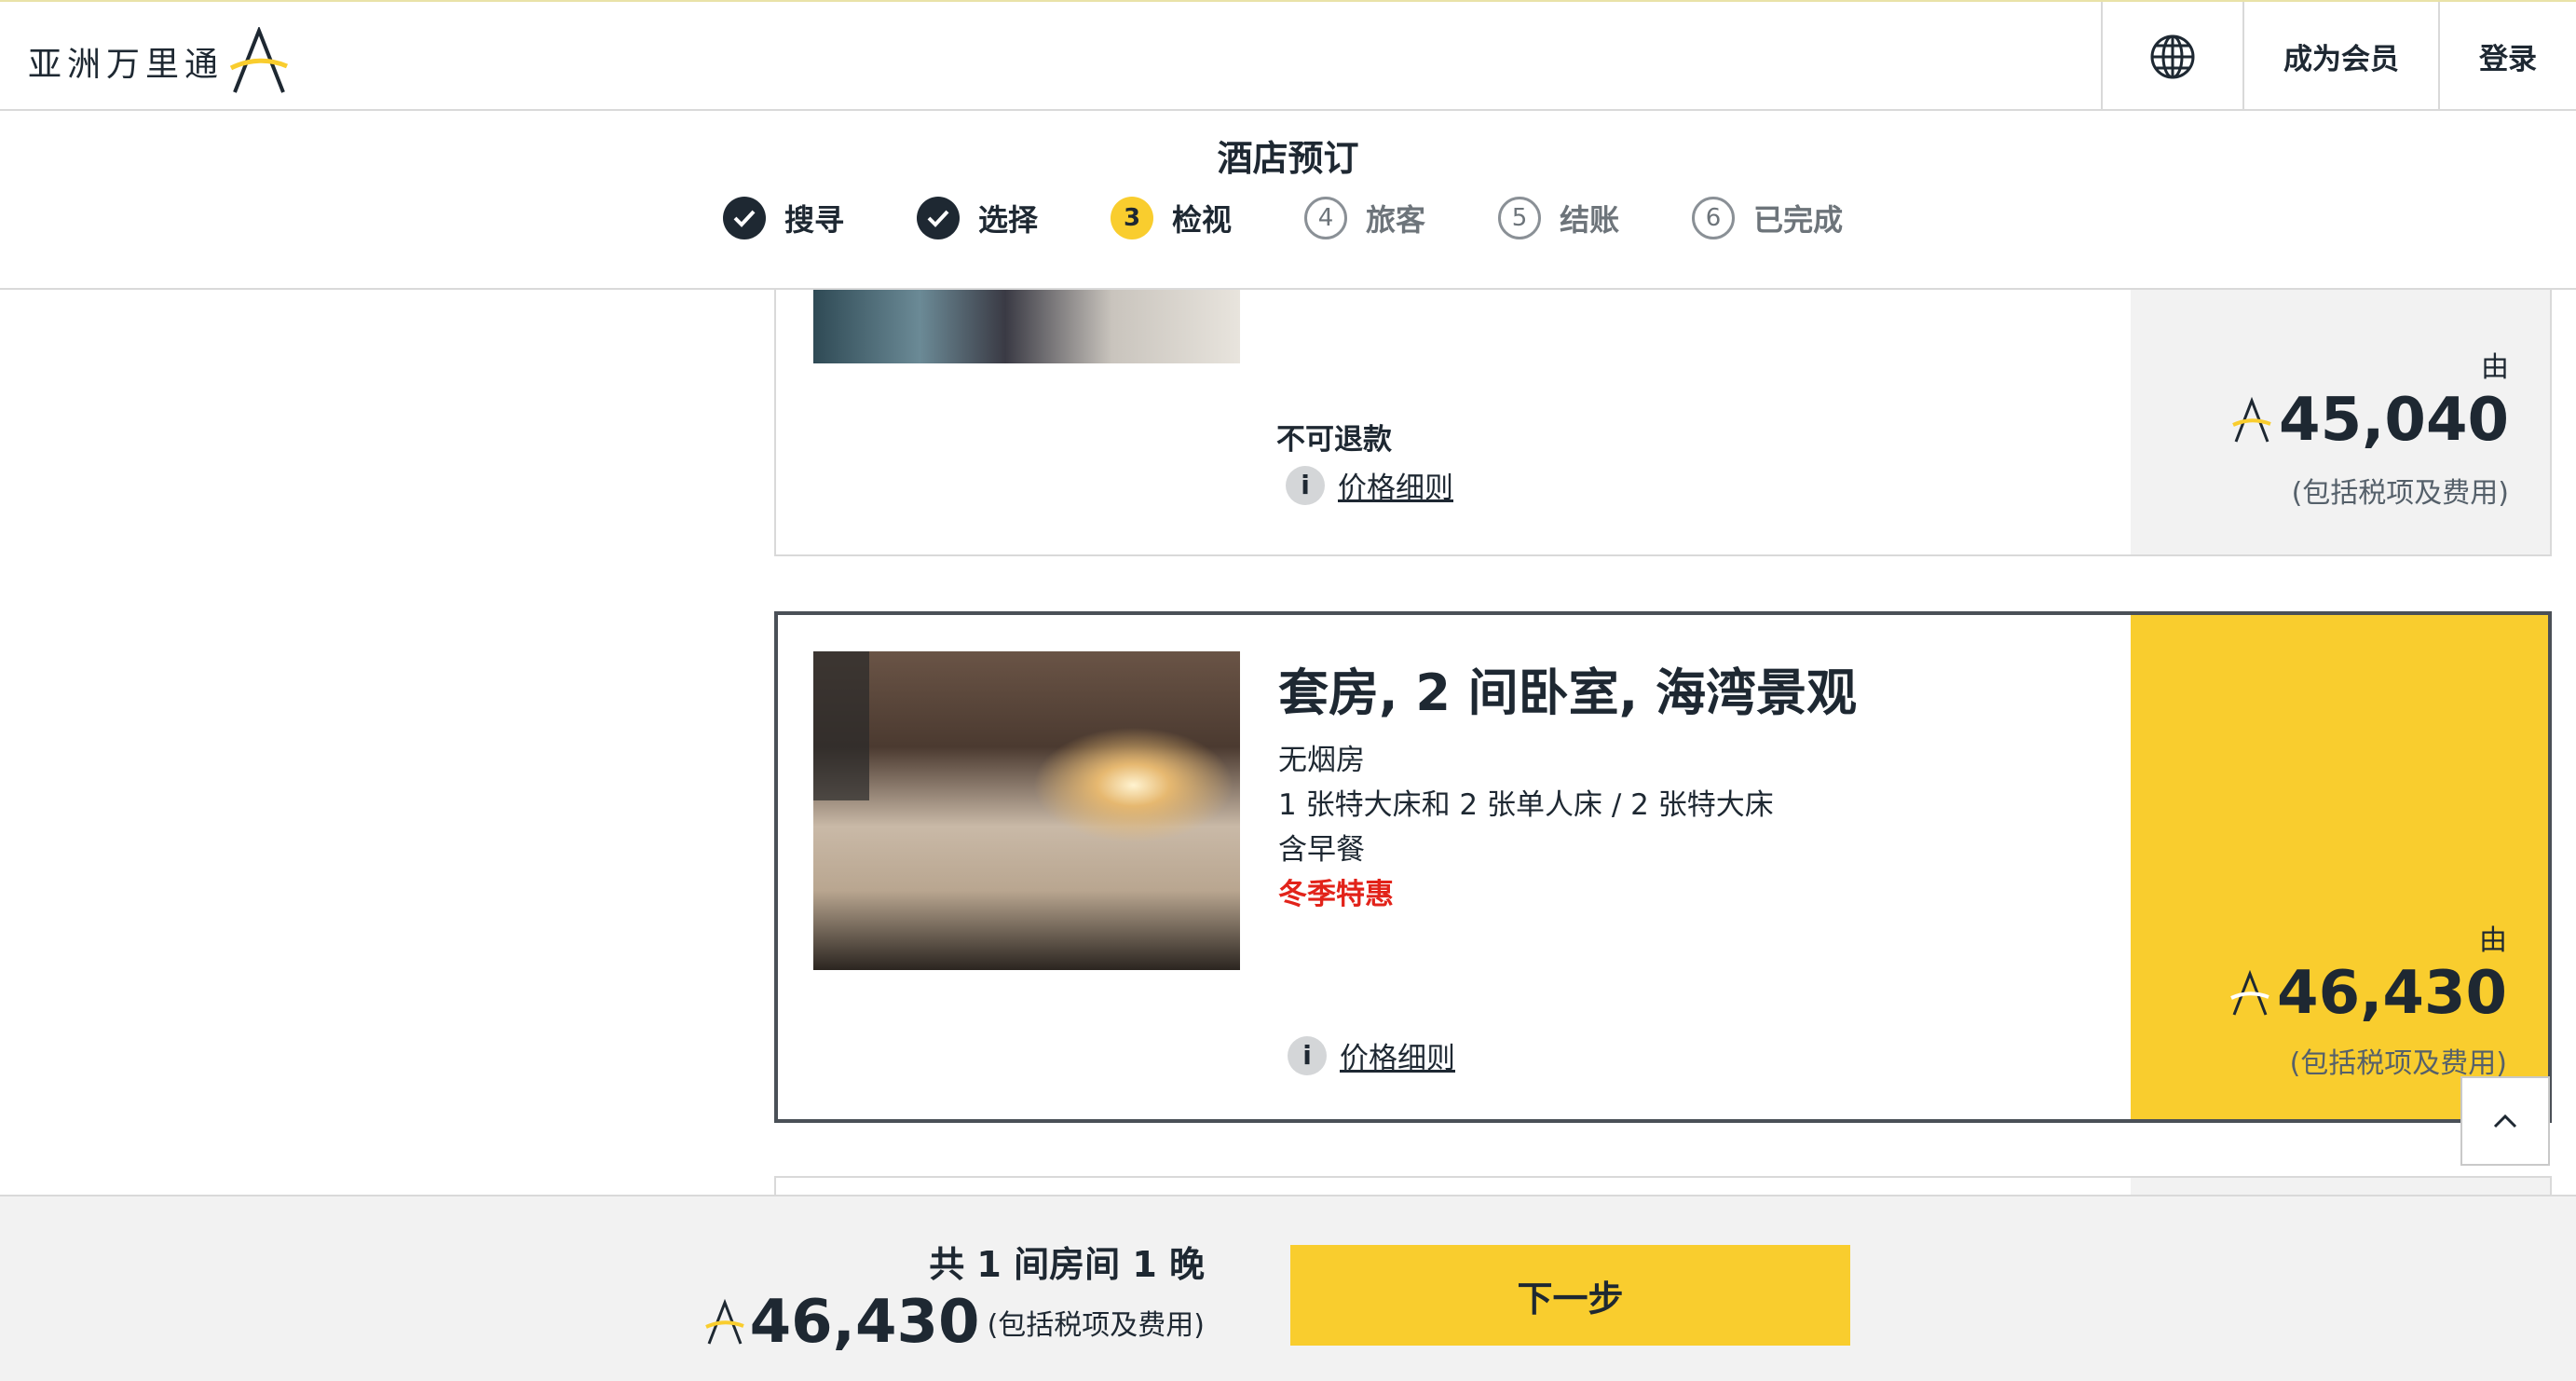 This screenshot has height=1381, width=2576. Describe the element at coordinates (2507, 56) in the screenshot. I see `login-link: 登录` at that location.